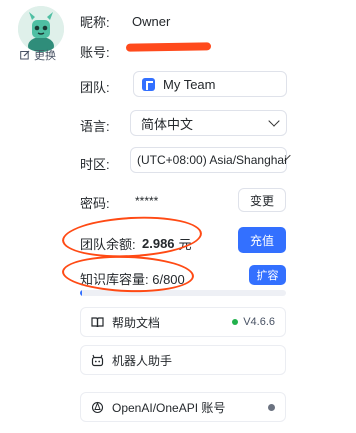 This screenshot has width=356, height=433. I want to click on balance-unit: 元, so click(185, 244).